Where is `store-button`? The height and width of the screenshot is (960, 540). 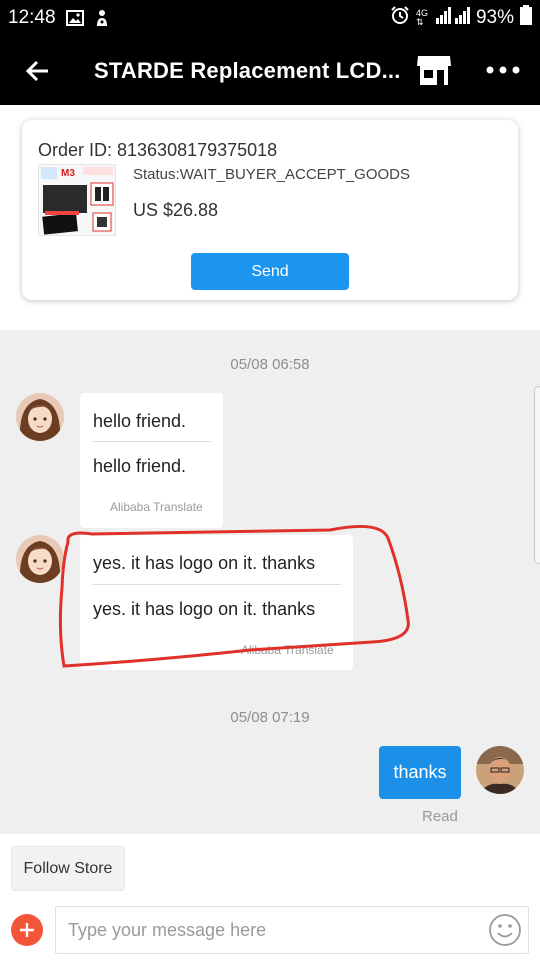
store-button is located at coordinates (434, 70).